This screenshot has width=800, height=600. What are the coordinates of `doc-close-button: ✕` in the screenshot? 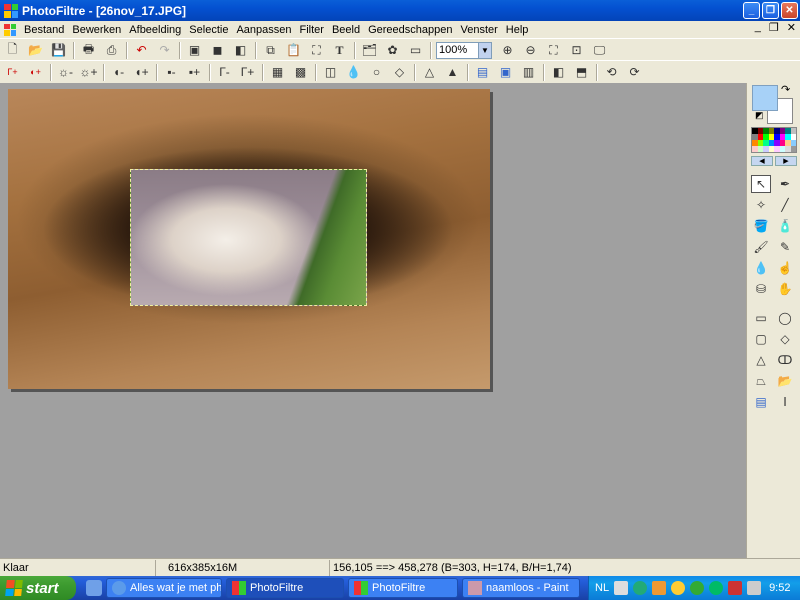 It's located at (791, 27).